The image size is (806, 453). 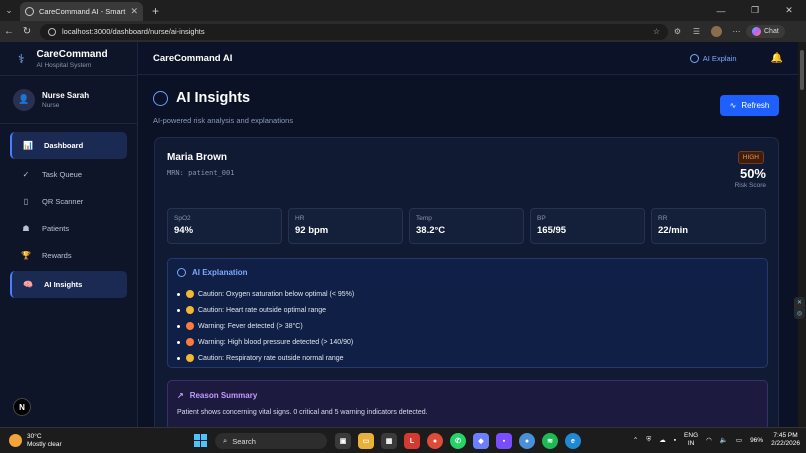 I want to click on patient-mrn: MRN: patient_001, so click(x=201, y=173).